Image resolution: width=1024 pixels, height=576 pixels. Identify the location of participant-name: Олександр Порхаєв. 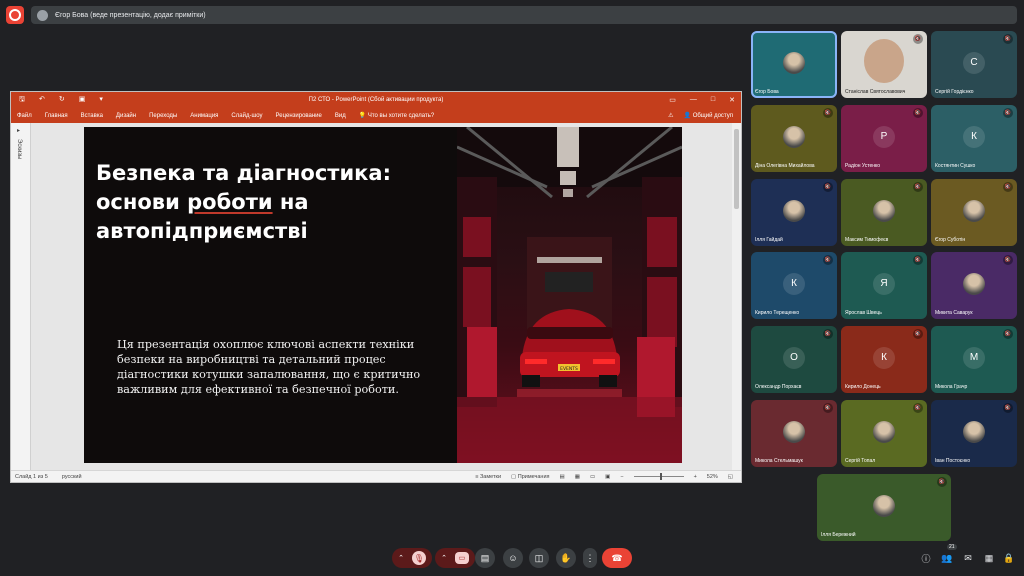
(778, 387).